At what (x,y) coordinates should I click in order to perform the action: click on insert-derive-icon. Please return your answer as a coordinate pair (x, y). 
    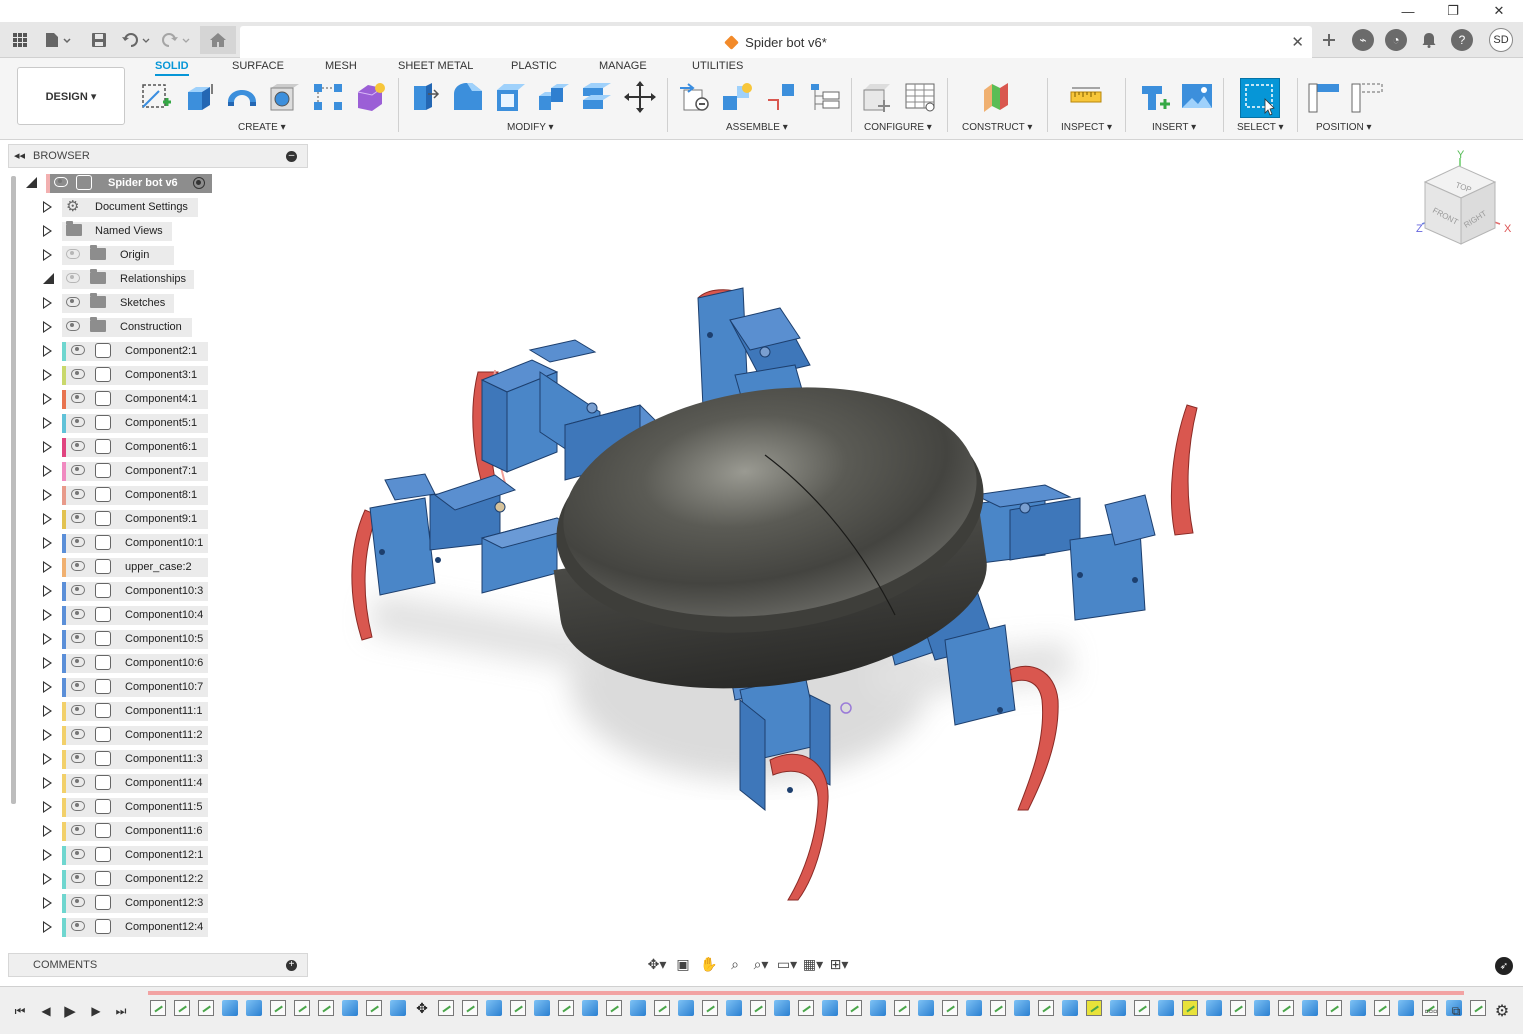
    Looking at the image, I should click on (1155, 97).